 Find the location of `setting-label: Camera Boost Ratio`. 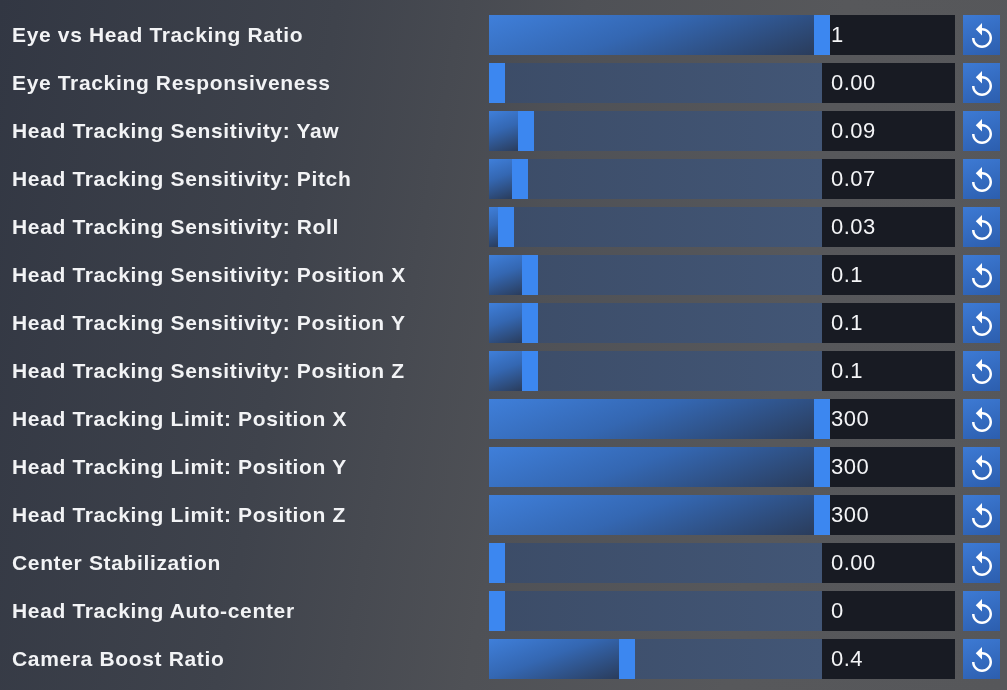

setting-label: Camera Boost Ratio is located at coordinates (118, 659).